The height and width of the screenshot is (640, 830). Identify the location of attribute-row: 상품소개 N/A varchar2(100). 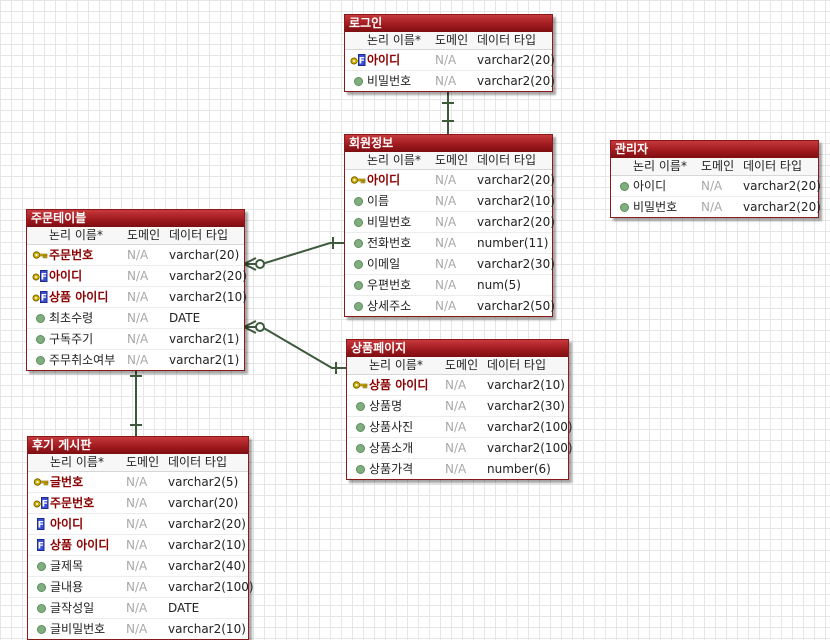
(460, 448).